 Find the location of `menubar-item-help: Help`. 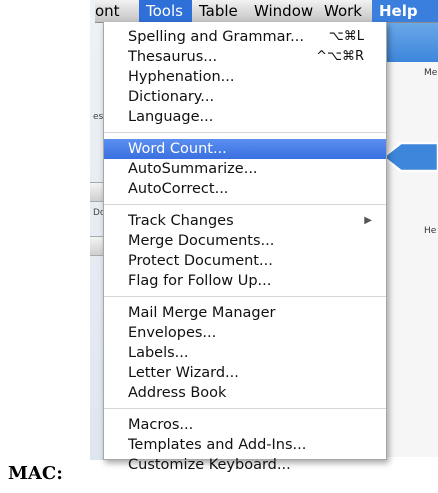

menubar-item-help: Help is located at coordinates (405, 11).